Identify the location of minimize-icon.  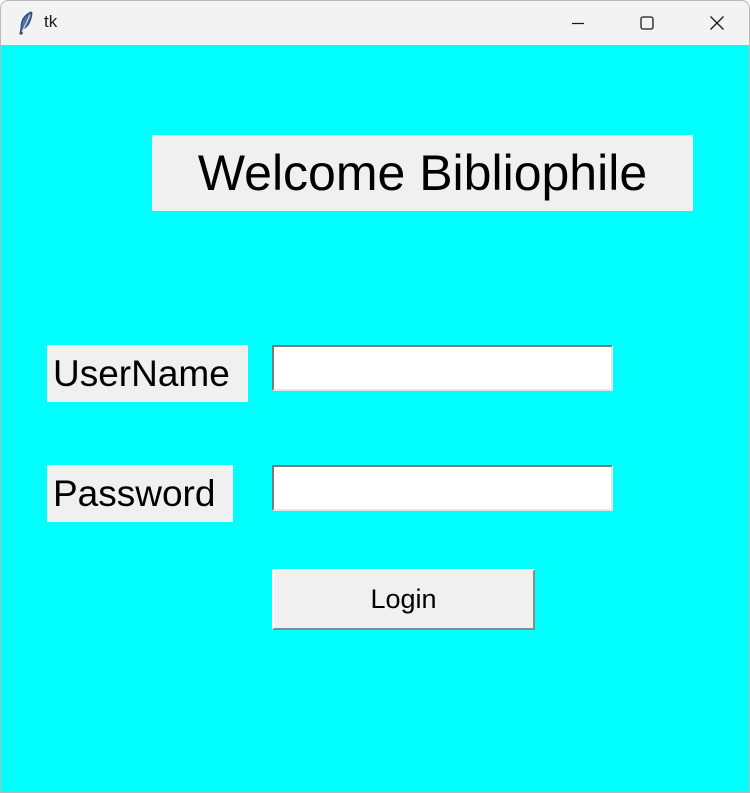
(578, 23).